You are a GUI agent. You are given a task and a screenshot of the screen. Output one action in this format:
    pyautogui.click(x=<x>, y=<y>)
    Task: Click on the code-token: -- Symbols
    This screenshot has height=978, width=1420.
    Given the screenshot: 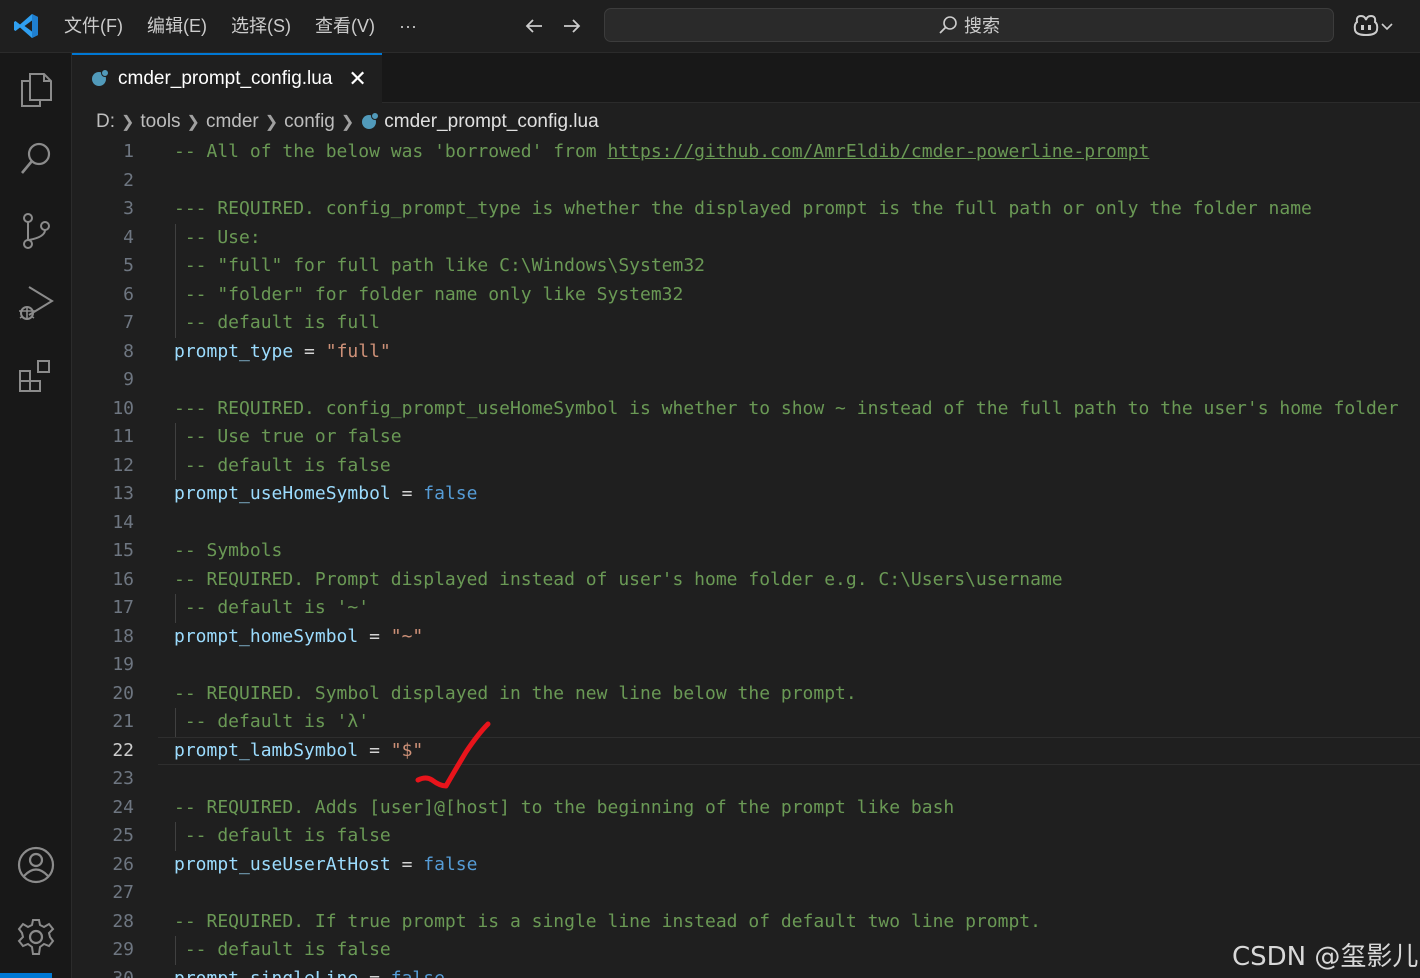 What is the action you would take?
    pyautogui.click(x=228, y=550)
    